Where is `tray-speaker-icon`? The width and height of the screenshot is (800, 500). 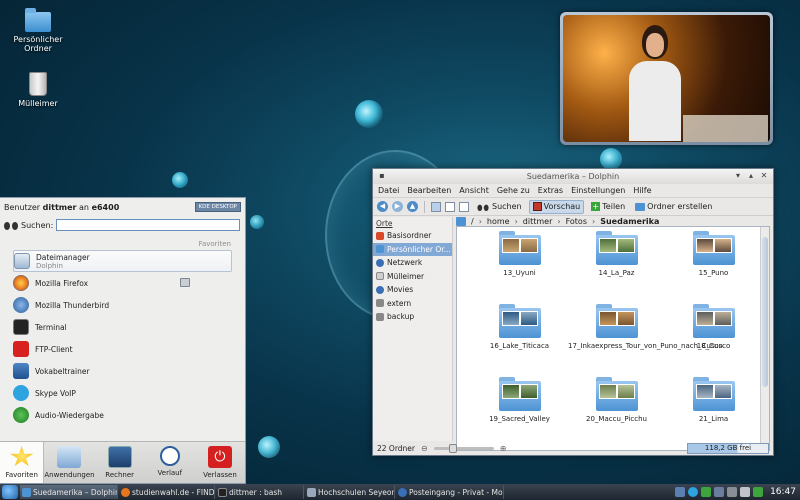 tray-speaker-icon is located at coordinates (732, 492).